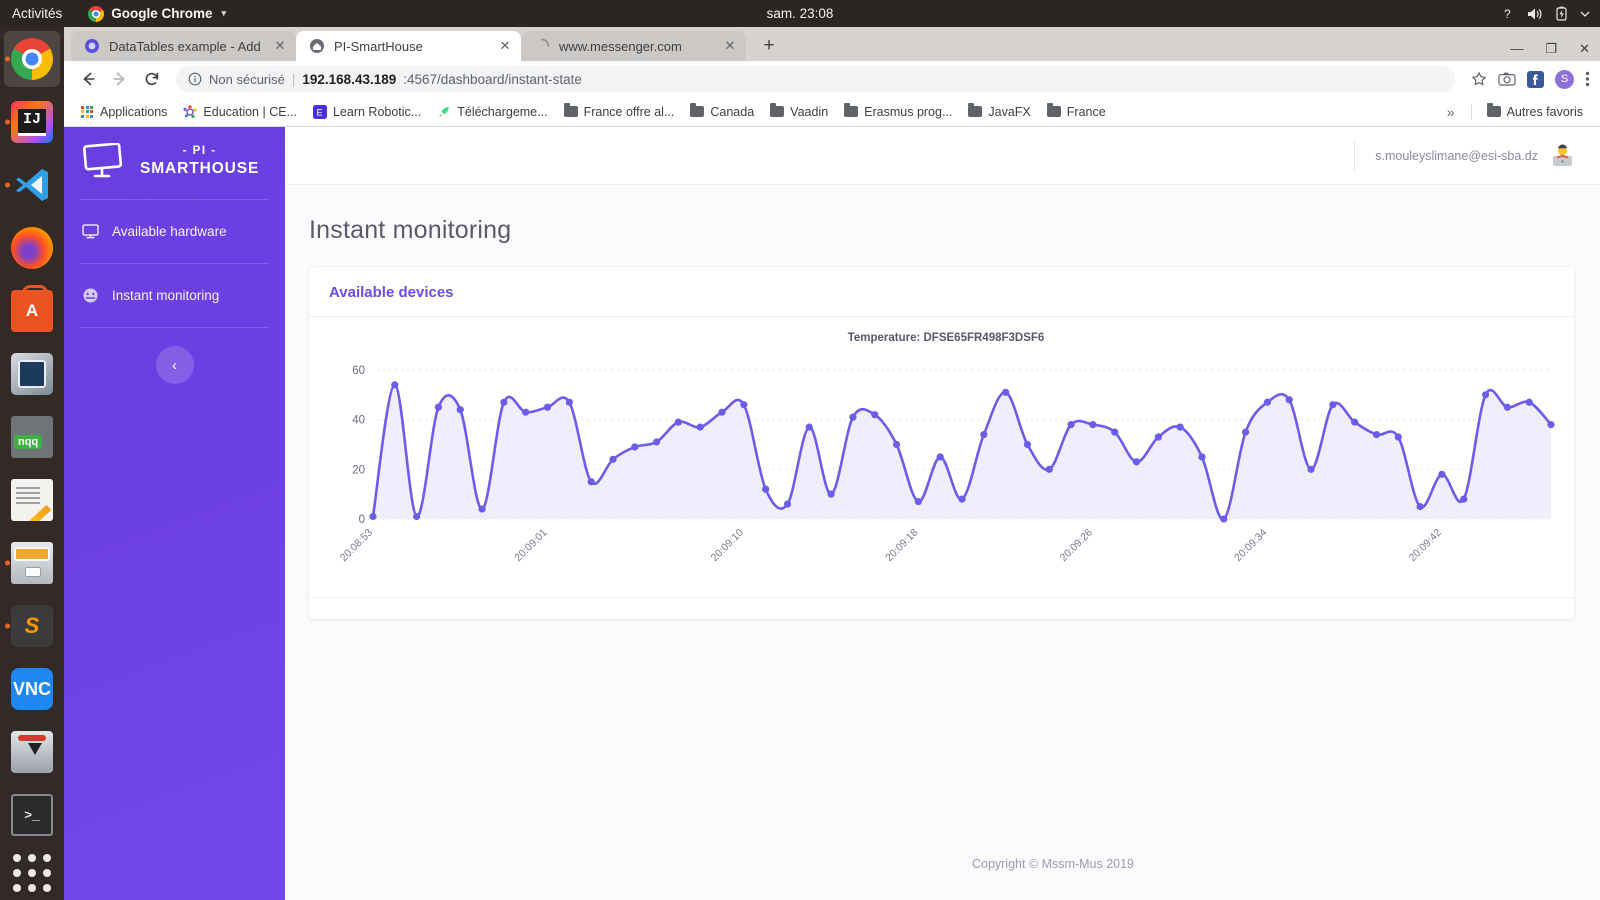 The width and height of the screenshot is (1600, 900). I want to click on menu-kebab-icon, so click(1587, 79).